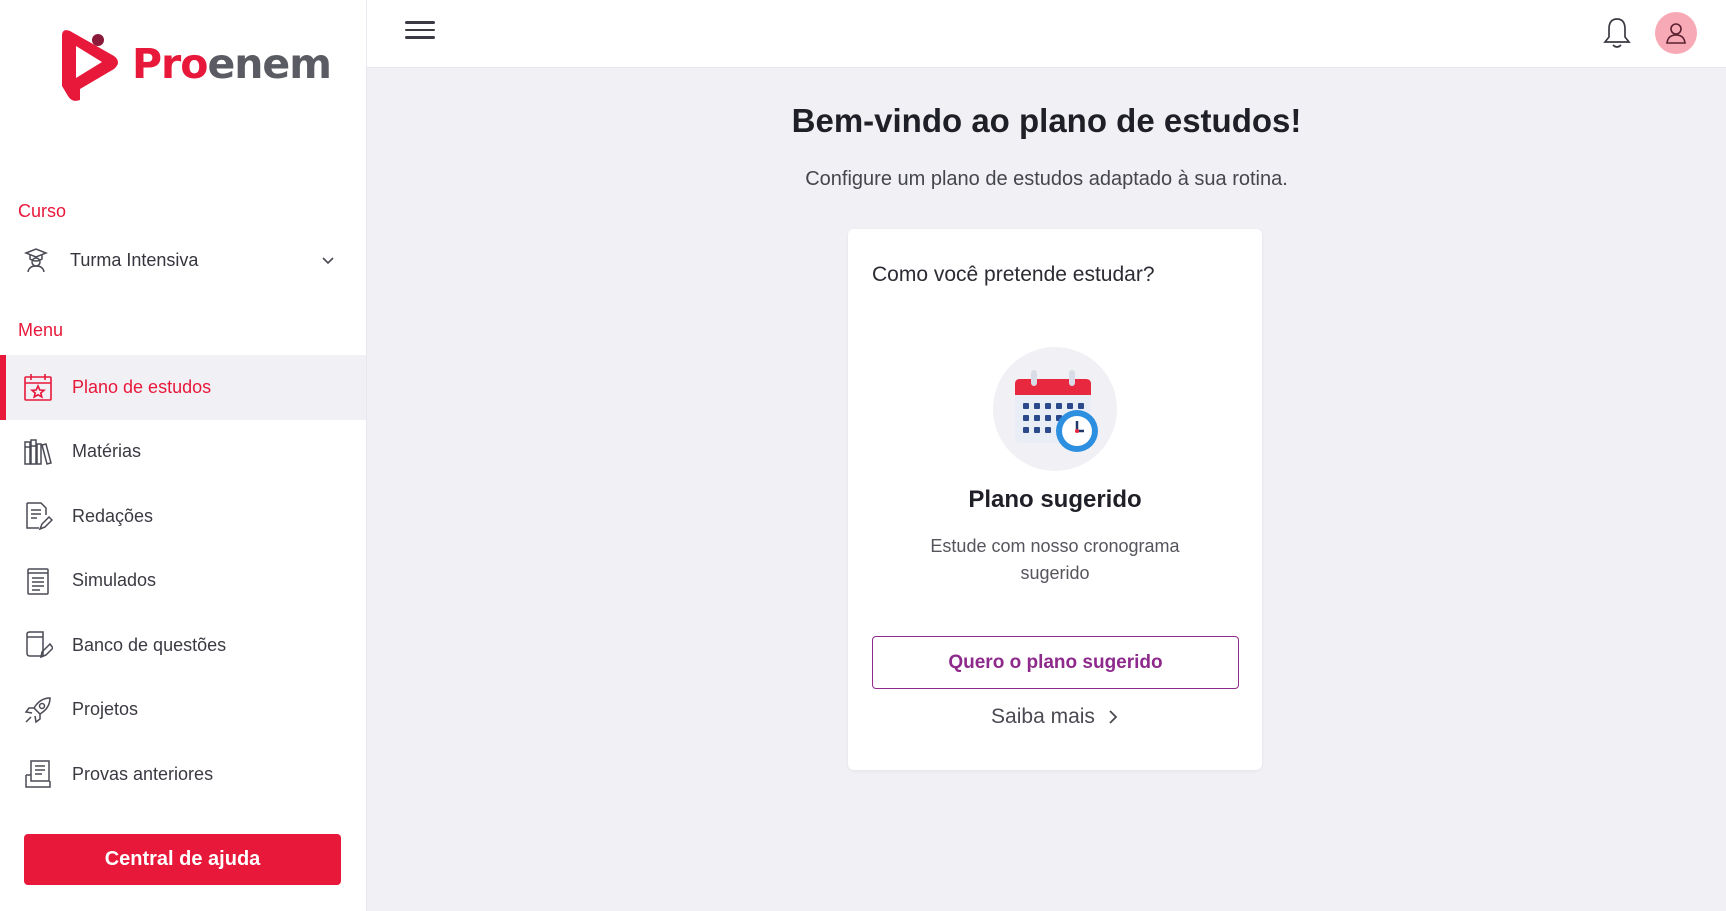 The image size is (1726, 911). Describe the element at coordinates (105, 709) in the screenshot. I see `sidebar-item-label: Projetos` at that location.